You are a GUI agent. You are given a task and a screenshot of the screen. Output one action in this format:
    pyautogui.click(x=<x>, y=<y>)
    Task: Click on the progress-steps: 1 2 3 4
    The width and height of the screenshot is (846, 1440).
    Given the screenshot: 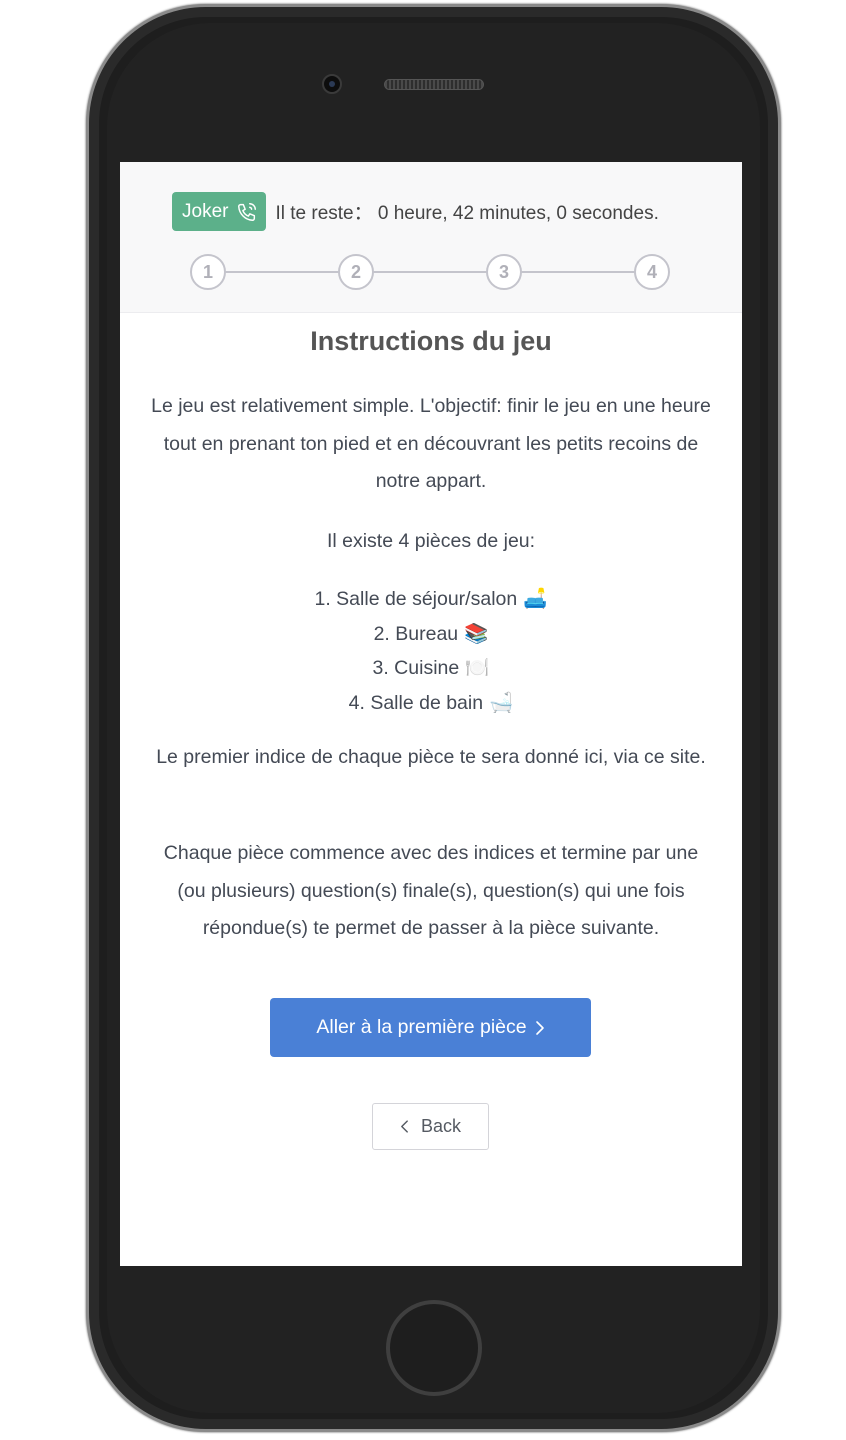 What is the action you would take?
    pyautogui.click(x=430, y=272)
    